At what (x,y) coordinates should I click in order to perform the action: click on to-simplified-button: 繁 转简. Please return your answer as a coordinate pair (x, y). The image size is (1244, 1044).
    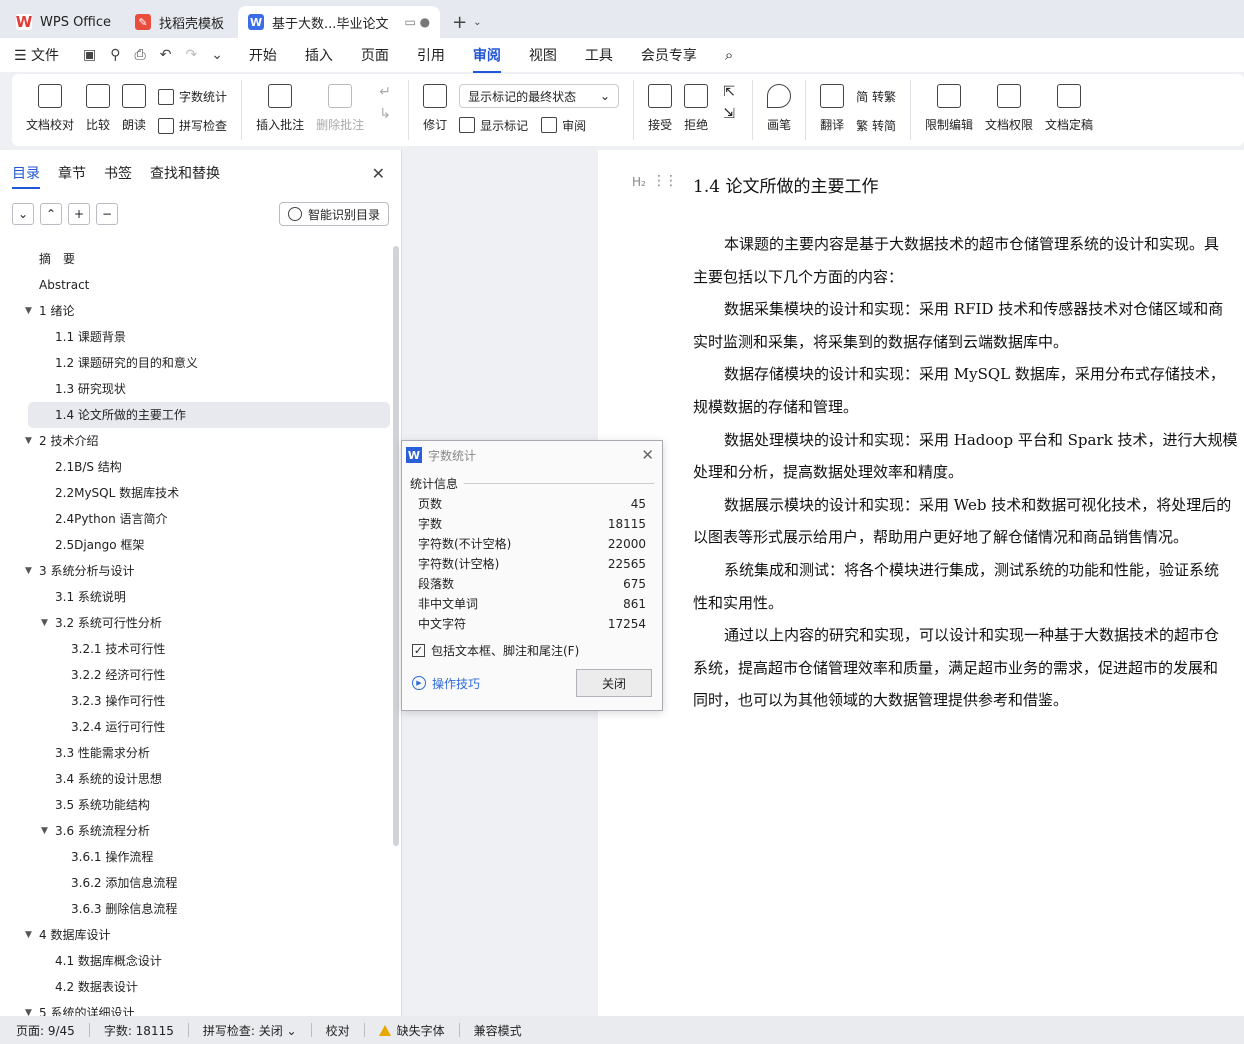
    Looking at the image, I should click on (876, 126).